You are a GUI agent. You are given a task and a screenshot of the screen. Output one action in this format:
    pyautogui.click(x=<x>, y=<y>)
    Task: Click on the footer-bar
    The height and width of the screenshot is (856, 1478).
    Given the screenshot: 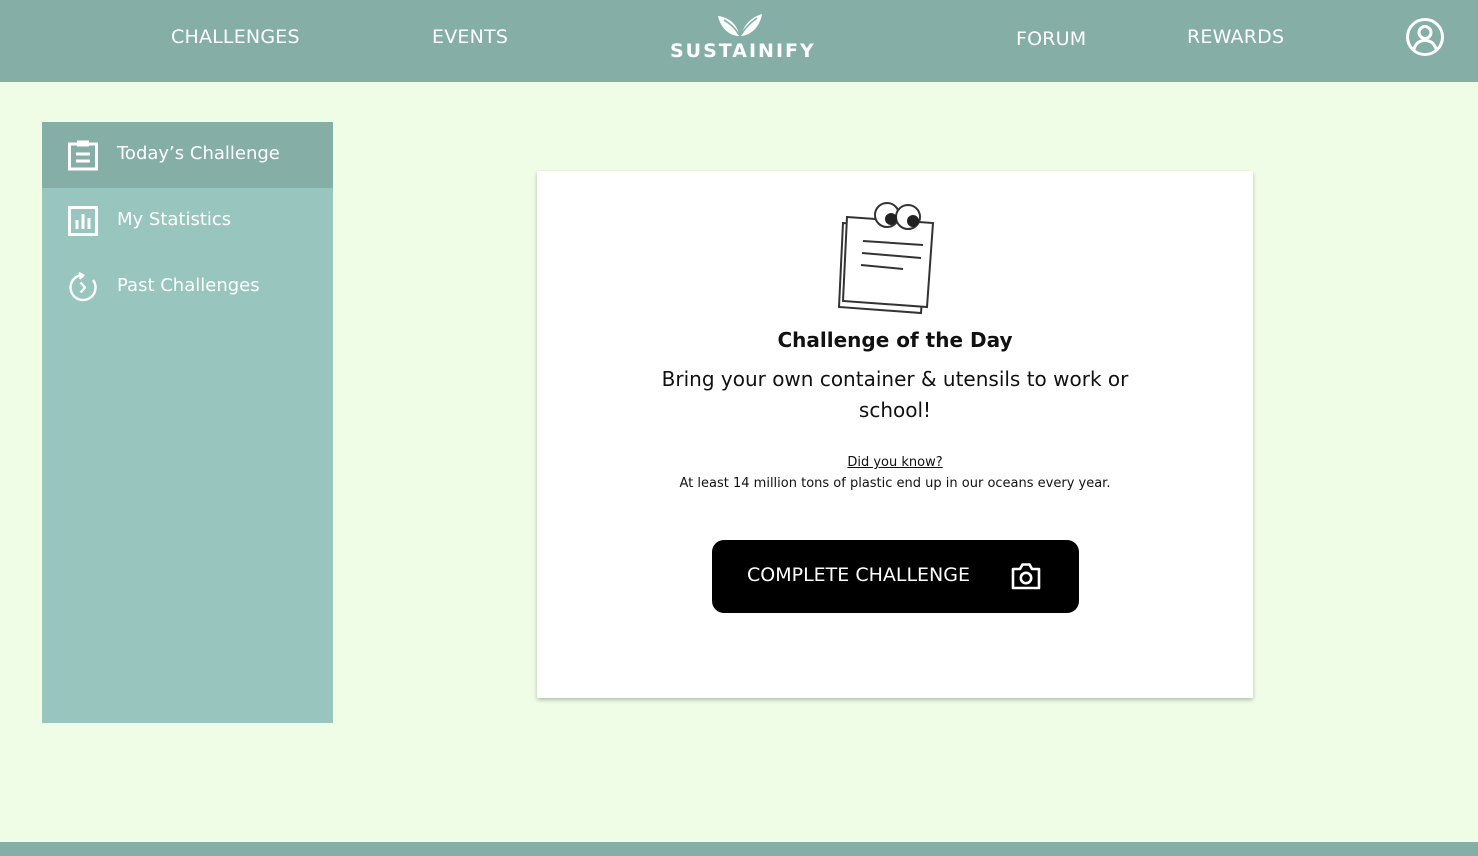 What is the action you would take?
    pyautogui.click(x=739, y=849)
    